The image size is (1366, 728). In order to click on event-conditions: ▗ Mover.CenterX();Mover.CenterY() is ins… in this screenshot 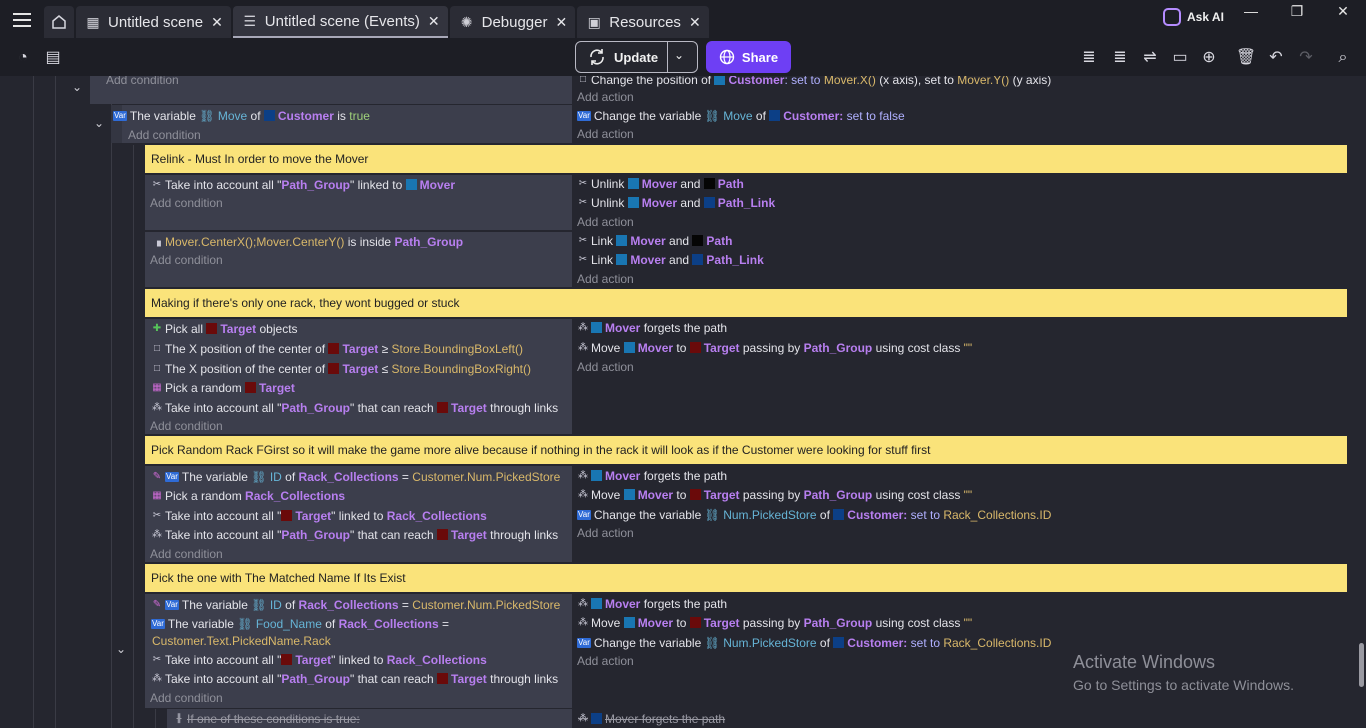, I will do `click(358, 259)`.